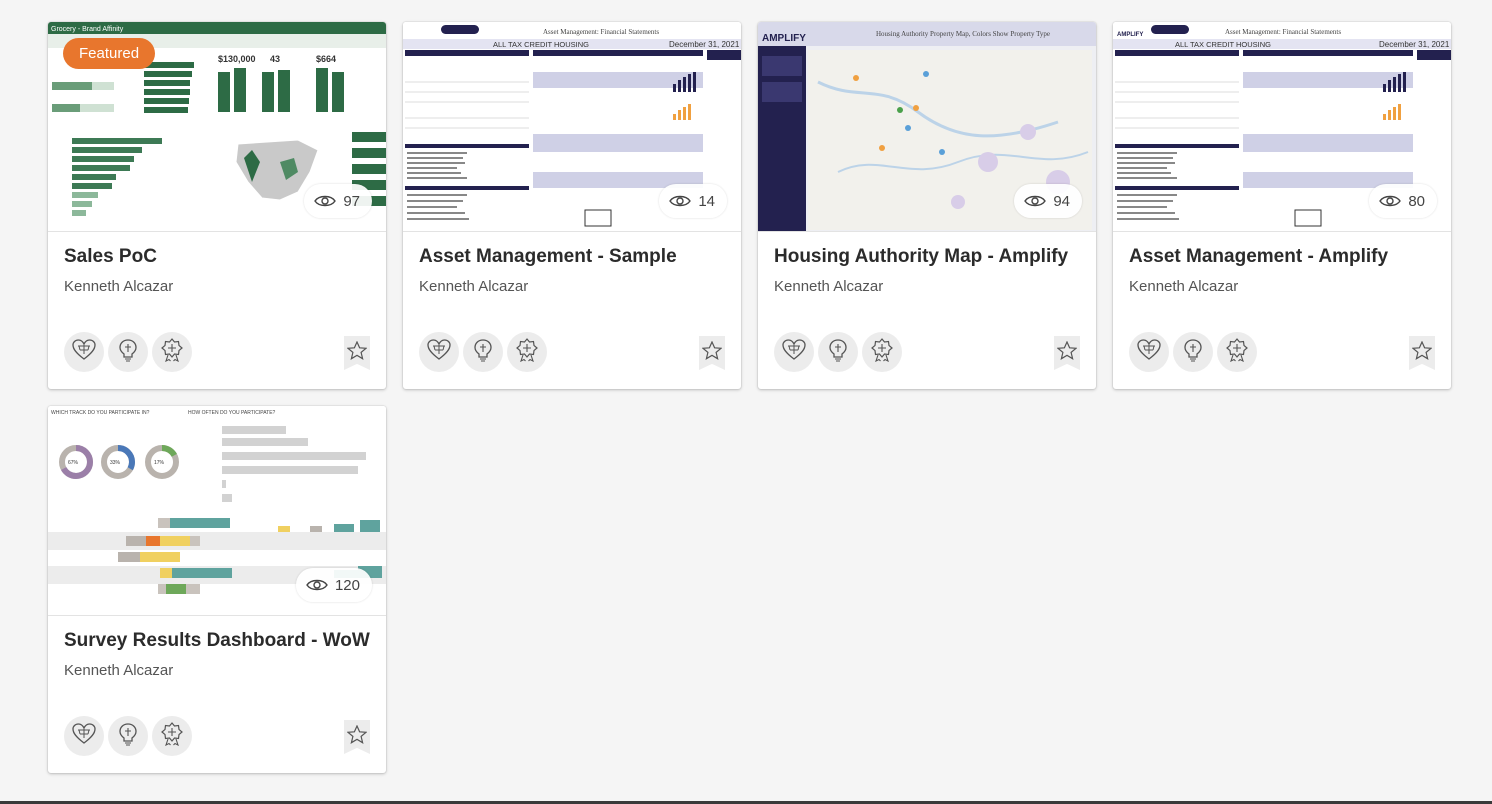  What do you see at coordinates (232, 413) in the screenshot?
I see `svg-text: HOW OFTEN DO YOU PARTICIPATE?` at bounding box center [232, 413].